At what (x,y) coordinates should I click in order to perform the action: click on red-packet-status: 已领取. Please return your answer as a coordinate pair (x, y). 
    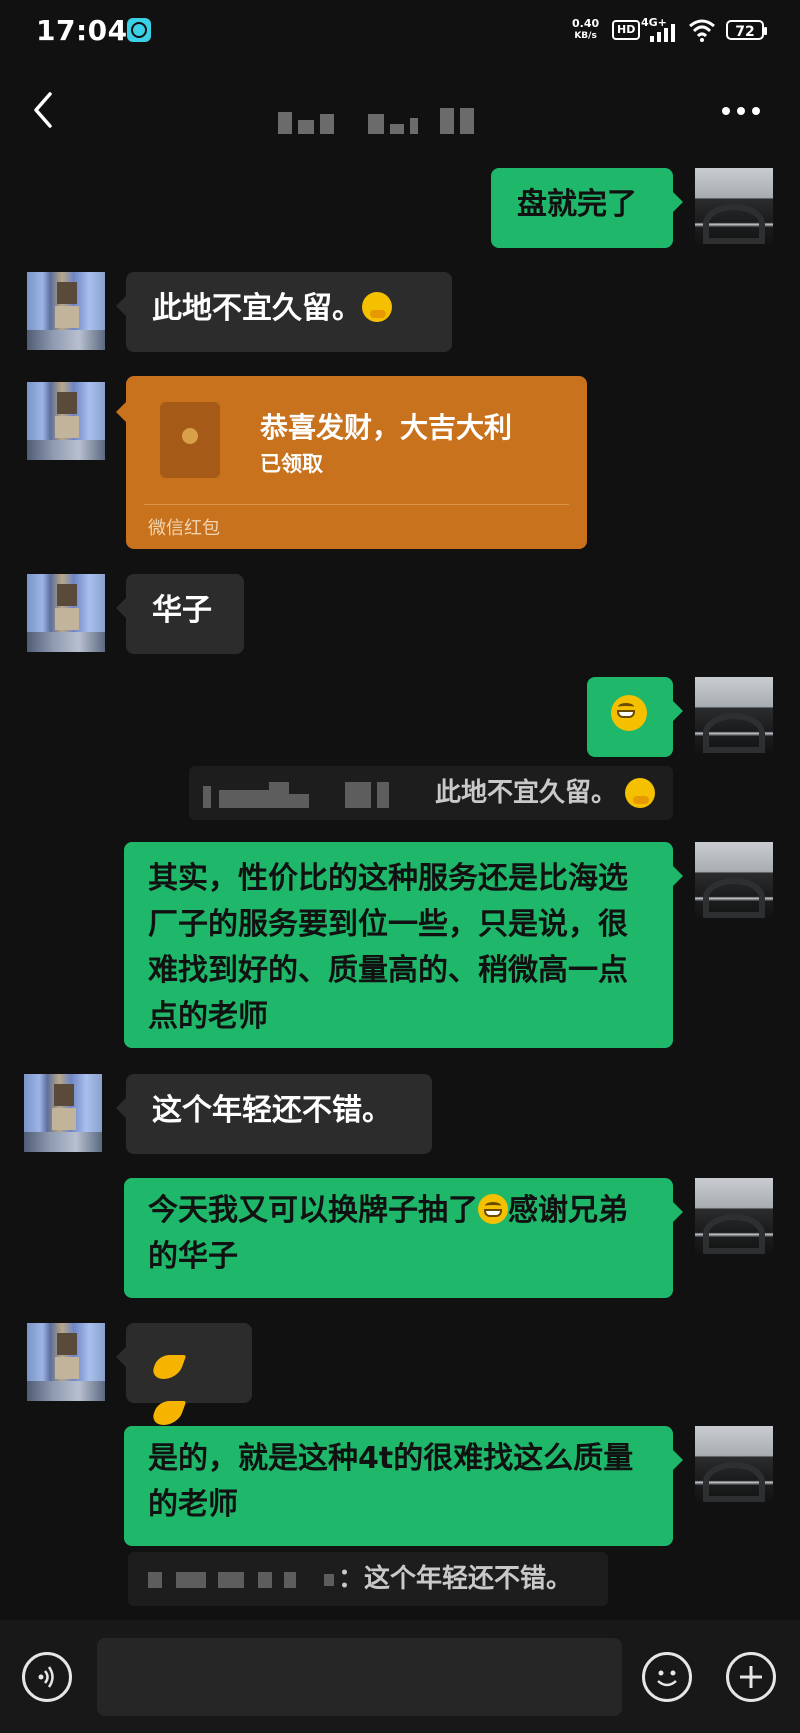
    Looking at the image, I should click on (291, 464).